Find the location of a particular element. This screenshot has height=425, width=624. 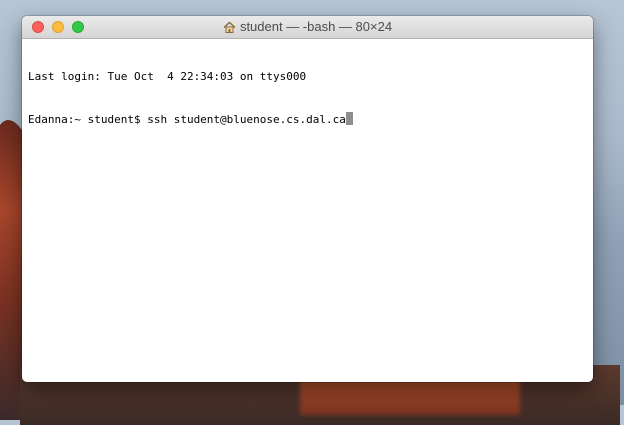

text-cursor is located at coordinates (349, 118).